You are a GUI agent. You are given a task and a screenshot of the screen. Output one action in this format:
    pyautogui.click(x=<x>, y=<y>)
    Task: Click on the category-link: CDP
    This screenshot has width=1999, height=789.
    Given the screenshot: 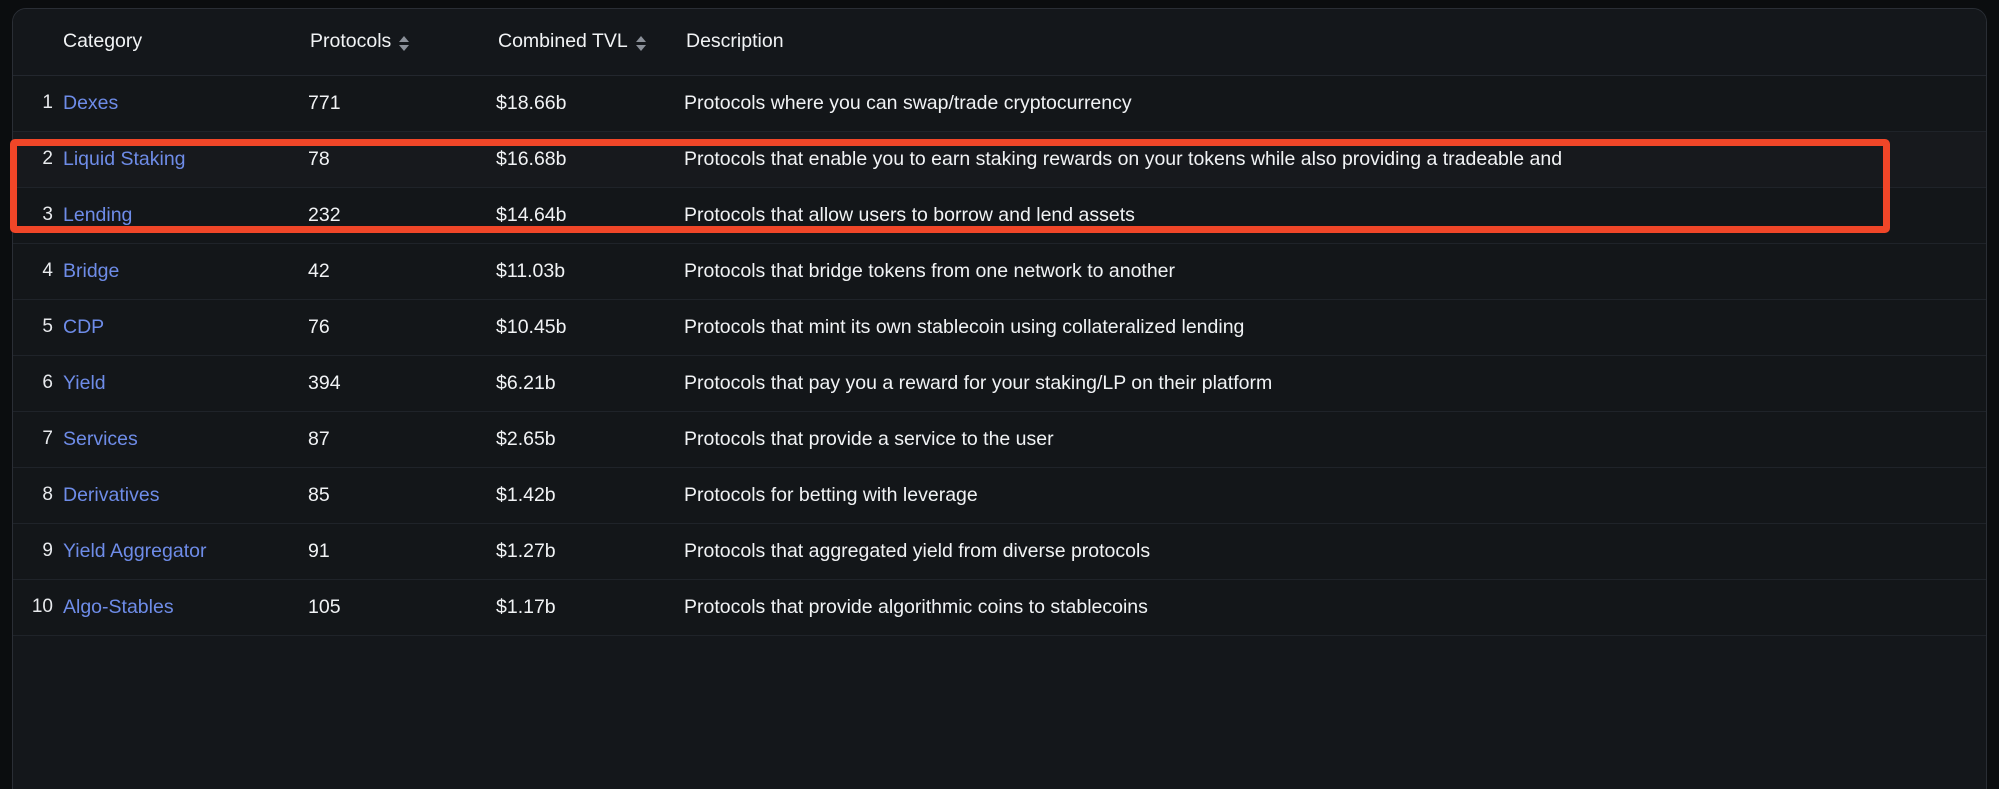 What is the action you would take?
    pyautogui.click(x=83, y=327)
    